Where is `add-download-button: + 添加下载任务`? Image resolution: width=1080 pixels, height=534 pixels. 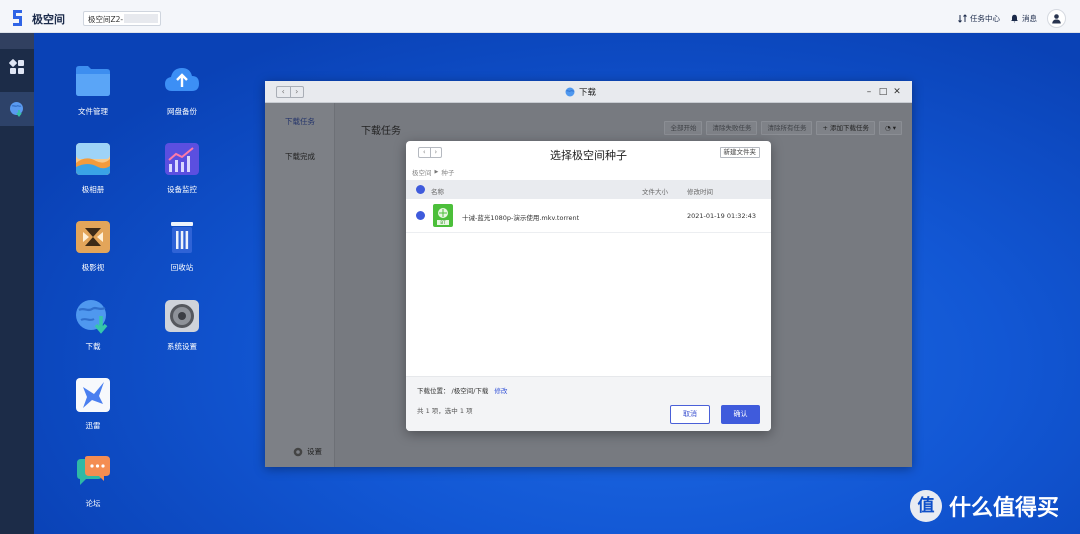 add-download-button: + 添加下载任务 is located at coordinates (845, 128).